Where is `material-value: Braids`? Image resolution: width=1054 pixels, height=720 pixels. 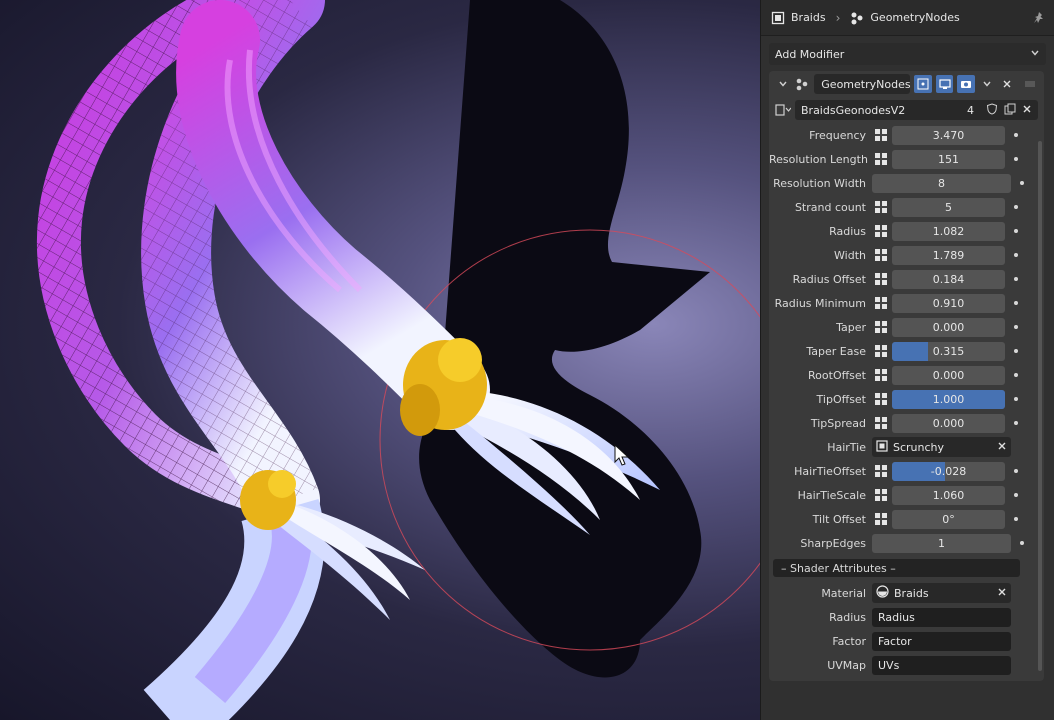 material-value: Braids is located at coordinates (911, 593).